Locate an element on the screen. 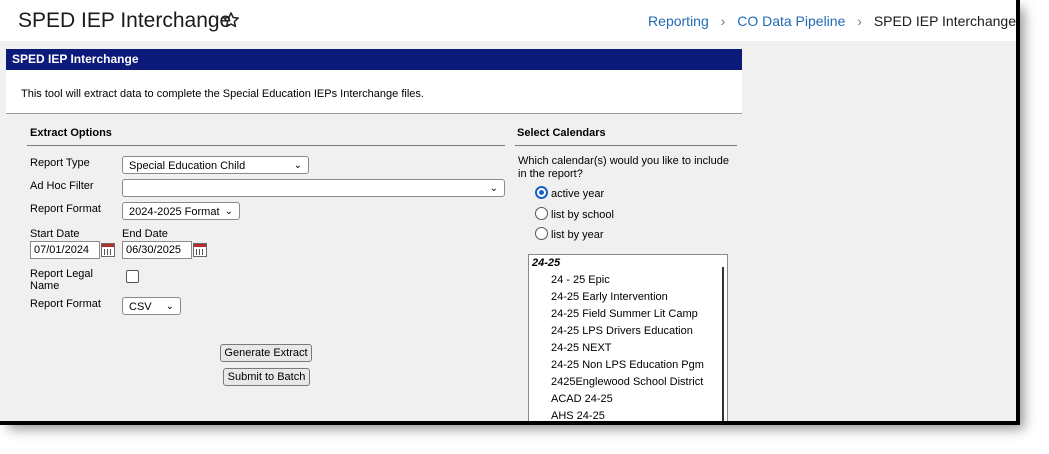  star-icon is located at coordinates (231, 20).